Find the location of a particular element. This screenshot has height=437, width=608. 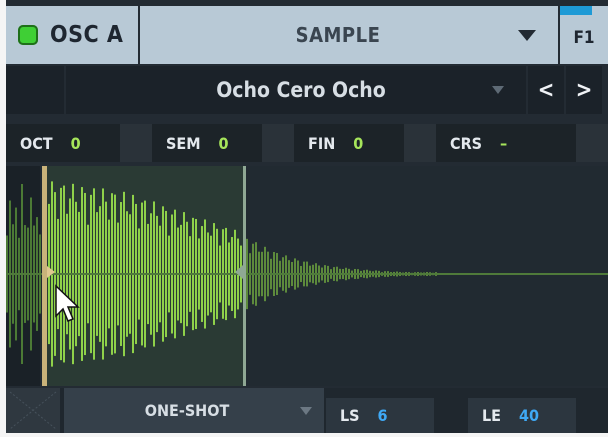

filter-routing-label: F1 is located at coordinates (584, 38).